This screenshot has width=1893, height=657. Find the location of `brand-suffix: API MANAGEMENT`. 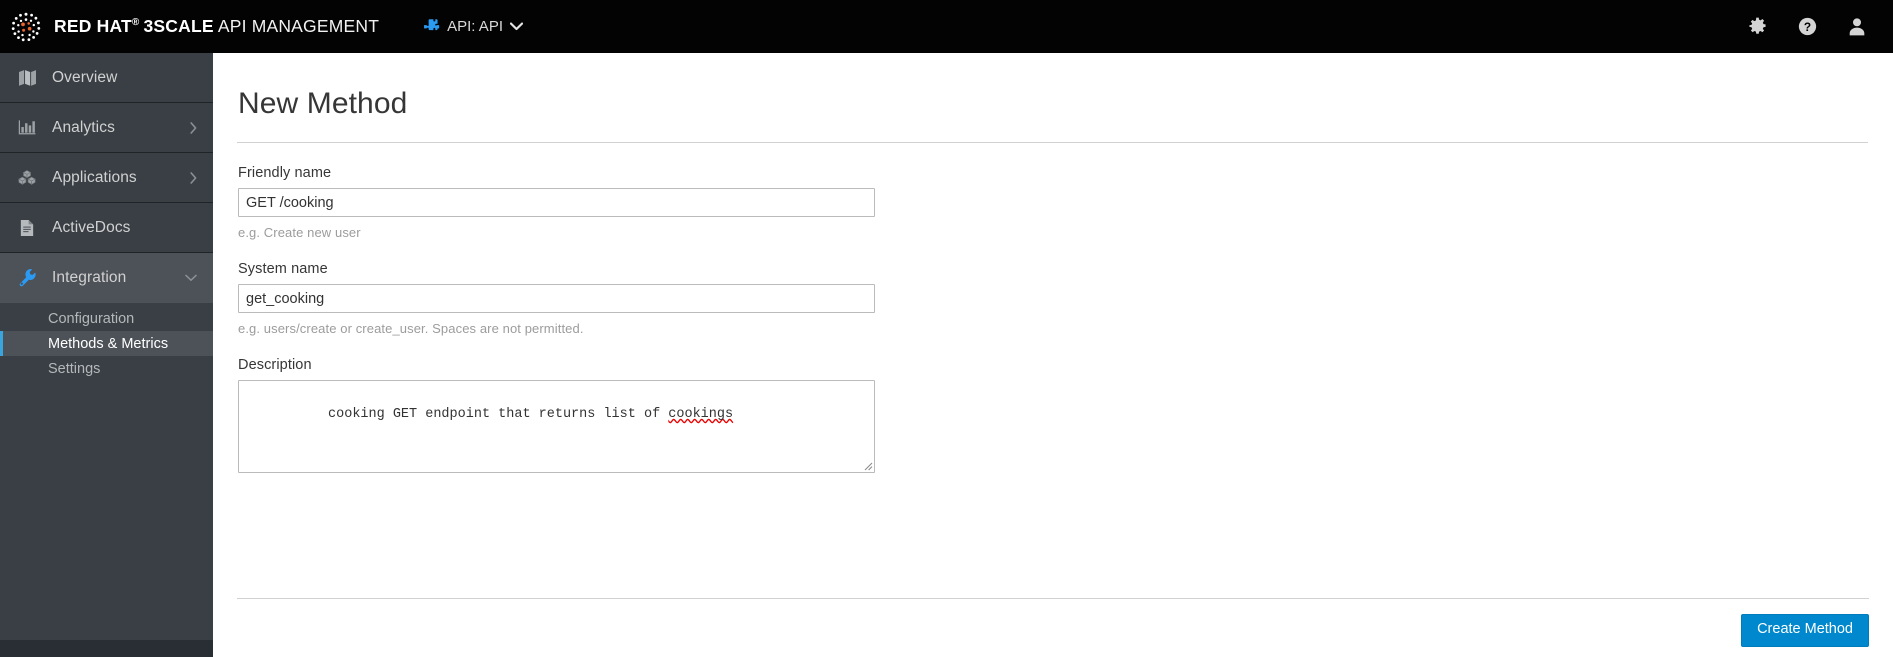

brand-suffix: API MANAGEMENT is located at coordinates (298, 25).